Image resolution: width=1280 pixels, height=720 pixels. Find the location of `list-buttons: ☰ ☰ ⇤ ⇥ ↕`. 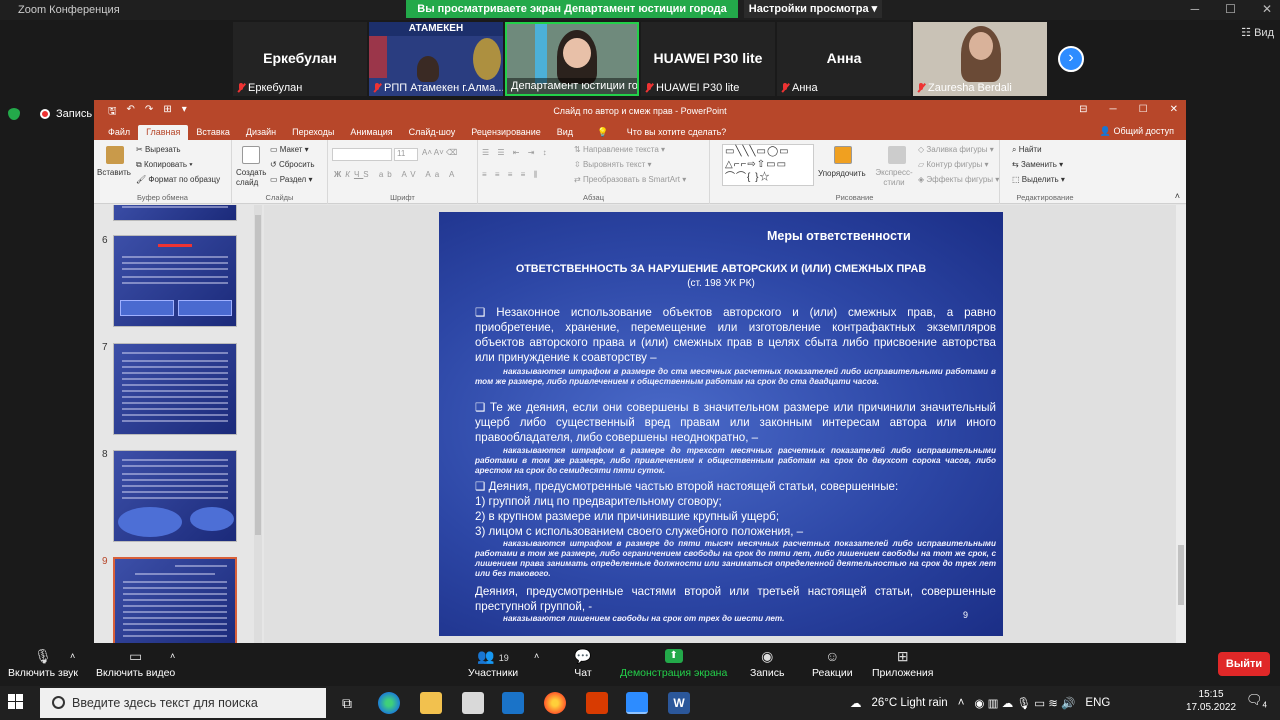

list-buttons: ☰ ☰ ⇤ ⇥ ↕ is located at coordinates (516, 152).